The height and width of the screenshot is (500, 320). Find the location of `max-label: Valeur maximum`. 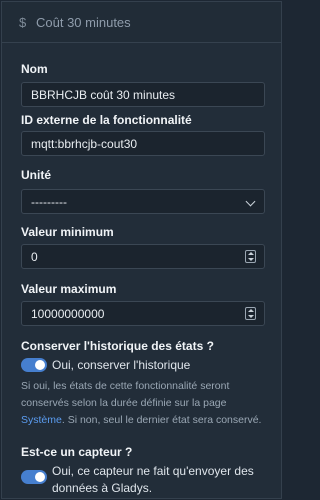

max-label: Valeur maximum is located at coordinates (69, 289).